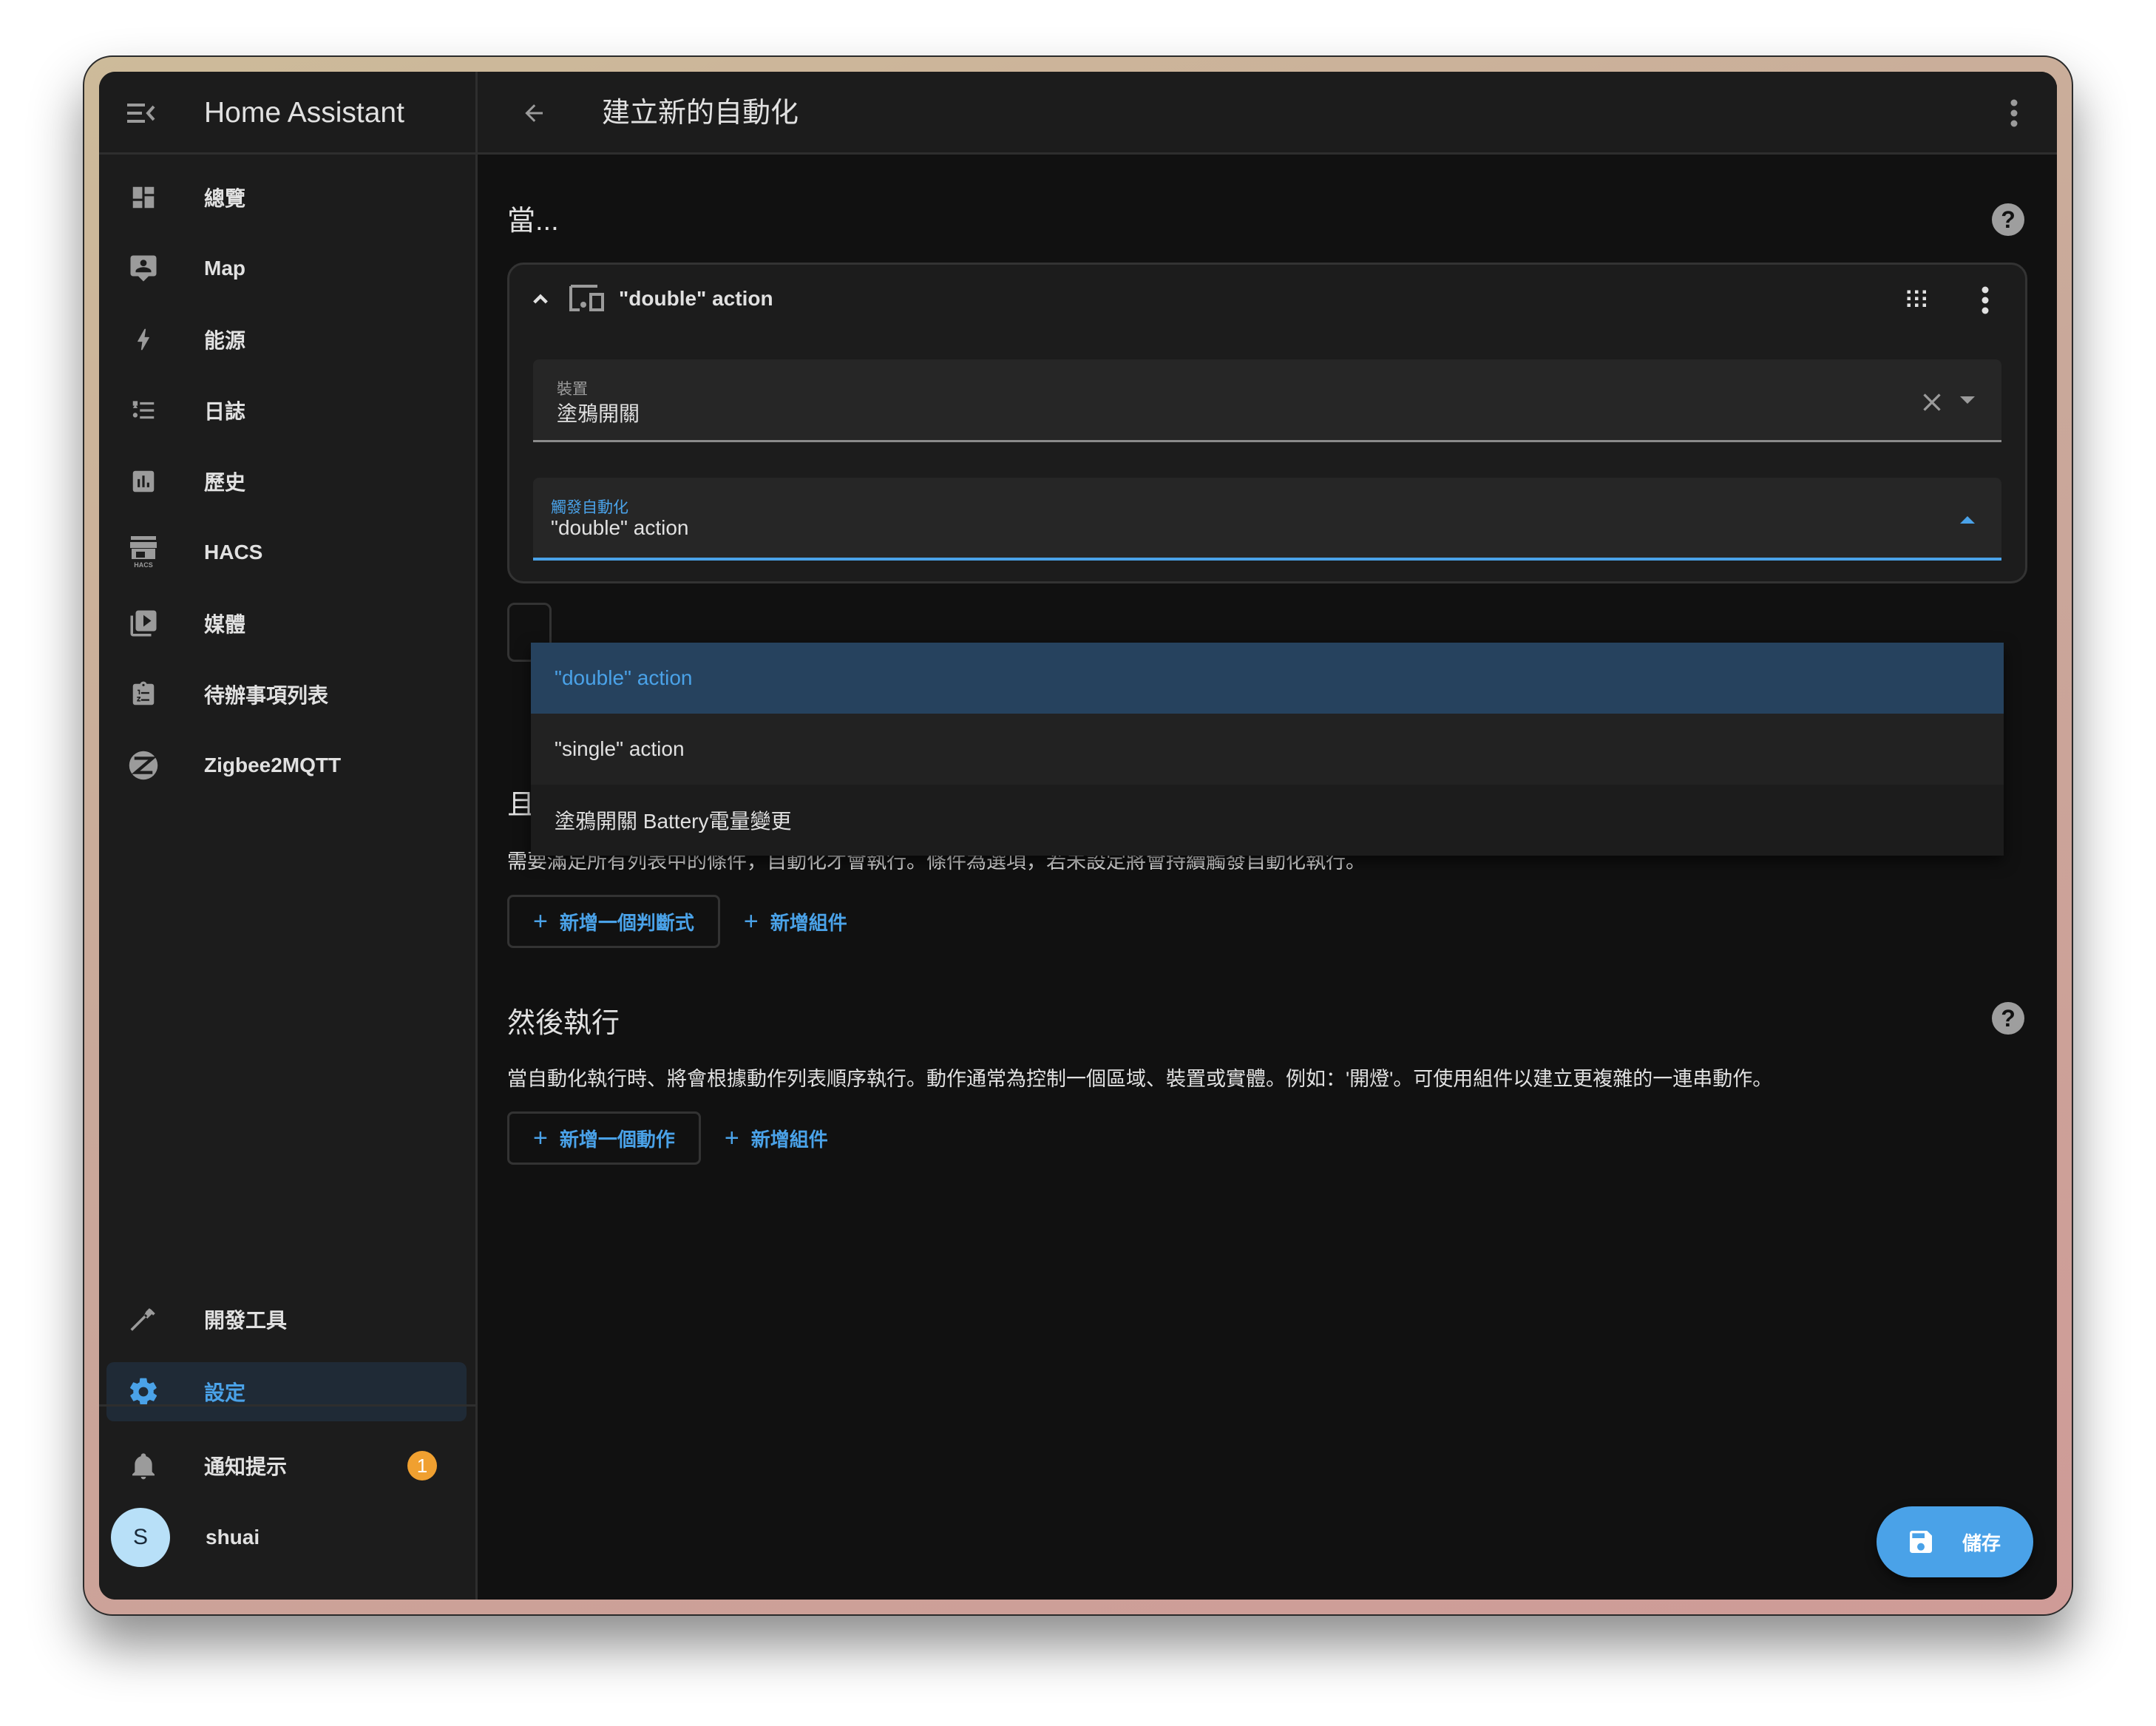 Image resolution: width=2156 pixels, height=1726 pixels. What do you see at coordinates (286, 553) in the screenshot?
I see `sidebar-item-hacs: HACS HACS` at bounding box center [286, 553].